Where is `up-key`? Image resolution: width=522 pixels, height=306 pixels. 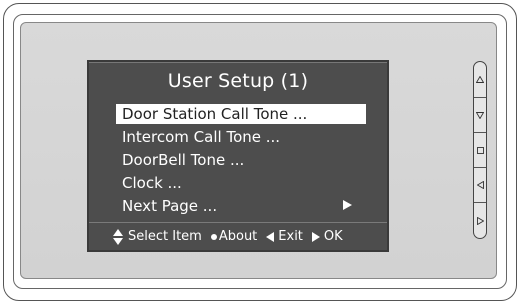
up-key is located at coordinates (480, 79).